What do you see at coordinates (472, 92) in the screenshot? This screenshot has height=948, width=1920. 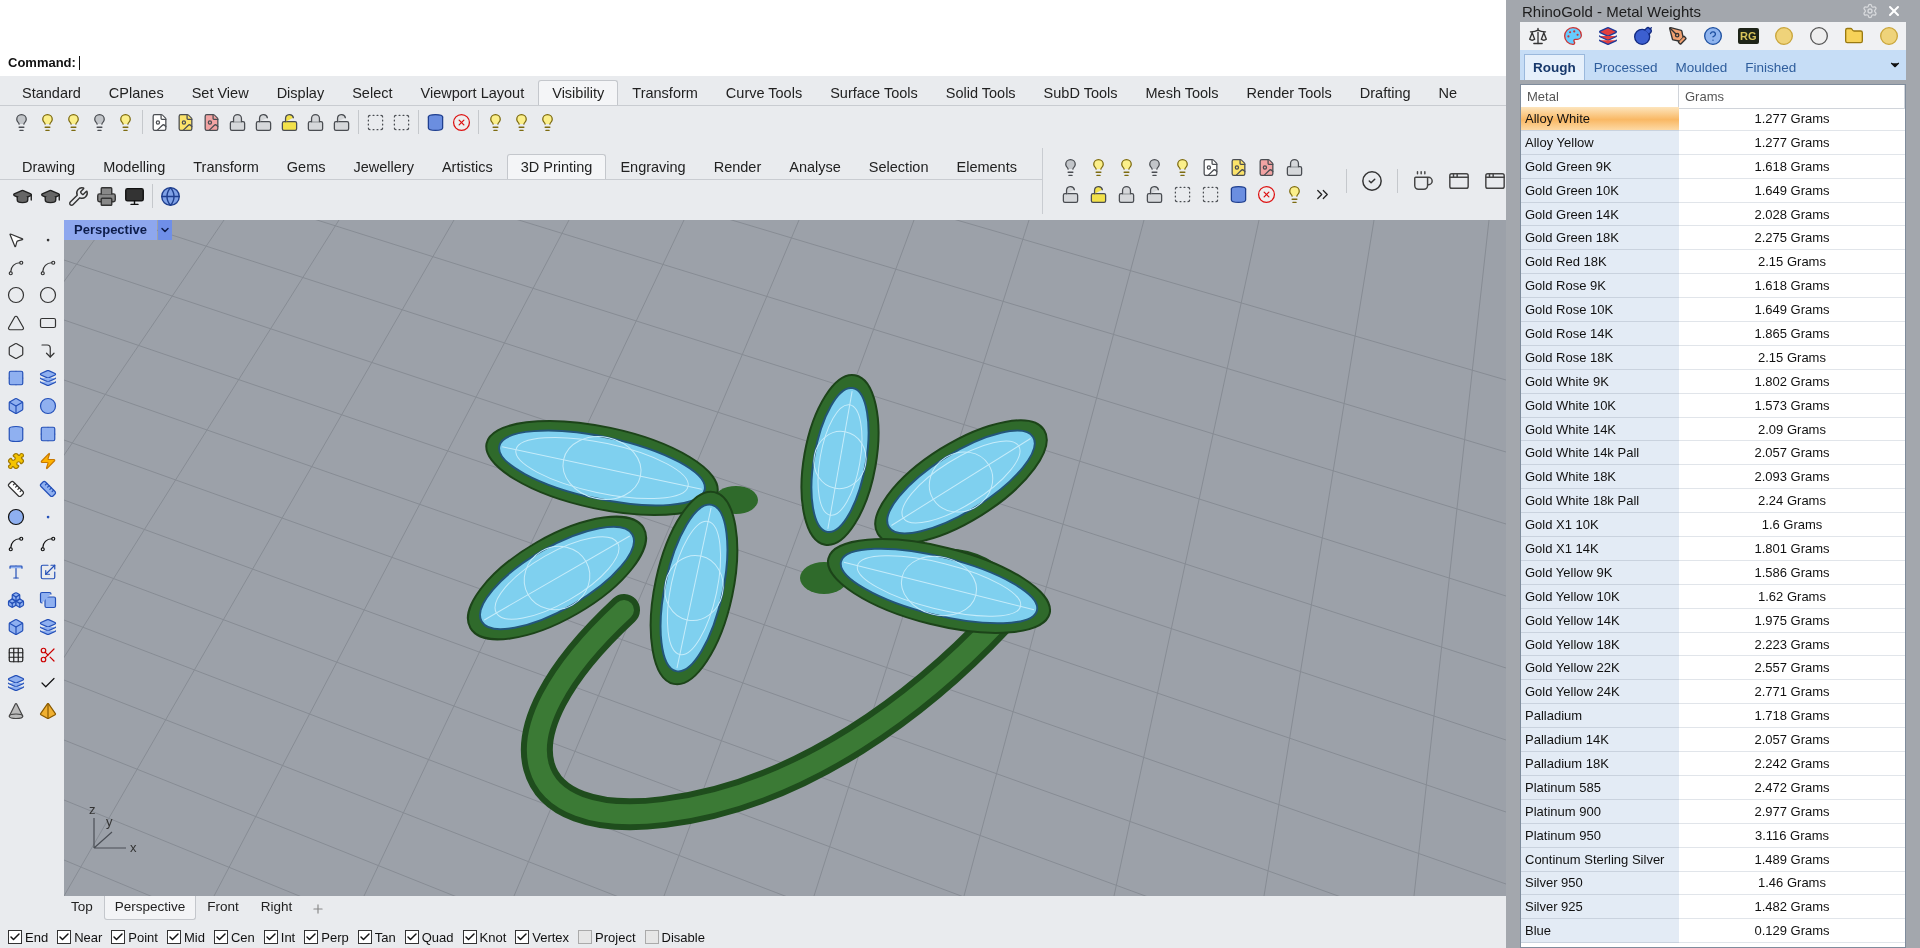 I see `toolbar-tab: Viewport Layout` at bounding box center [472, 92].